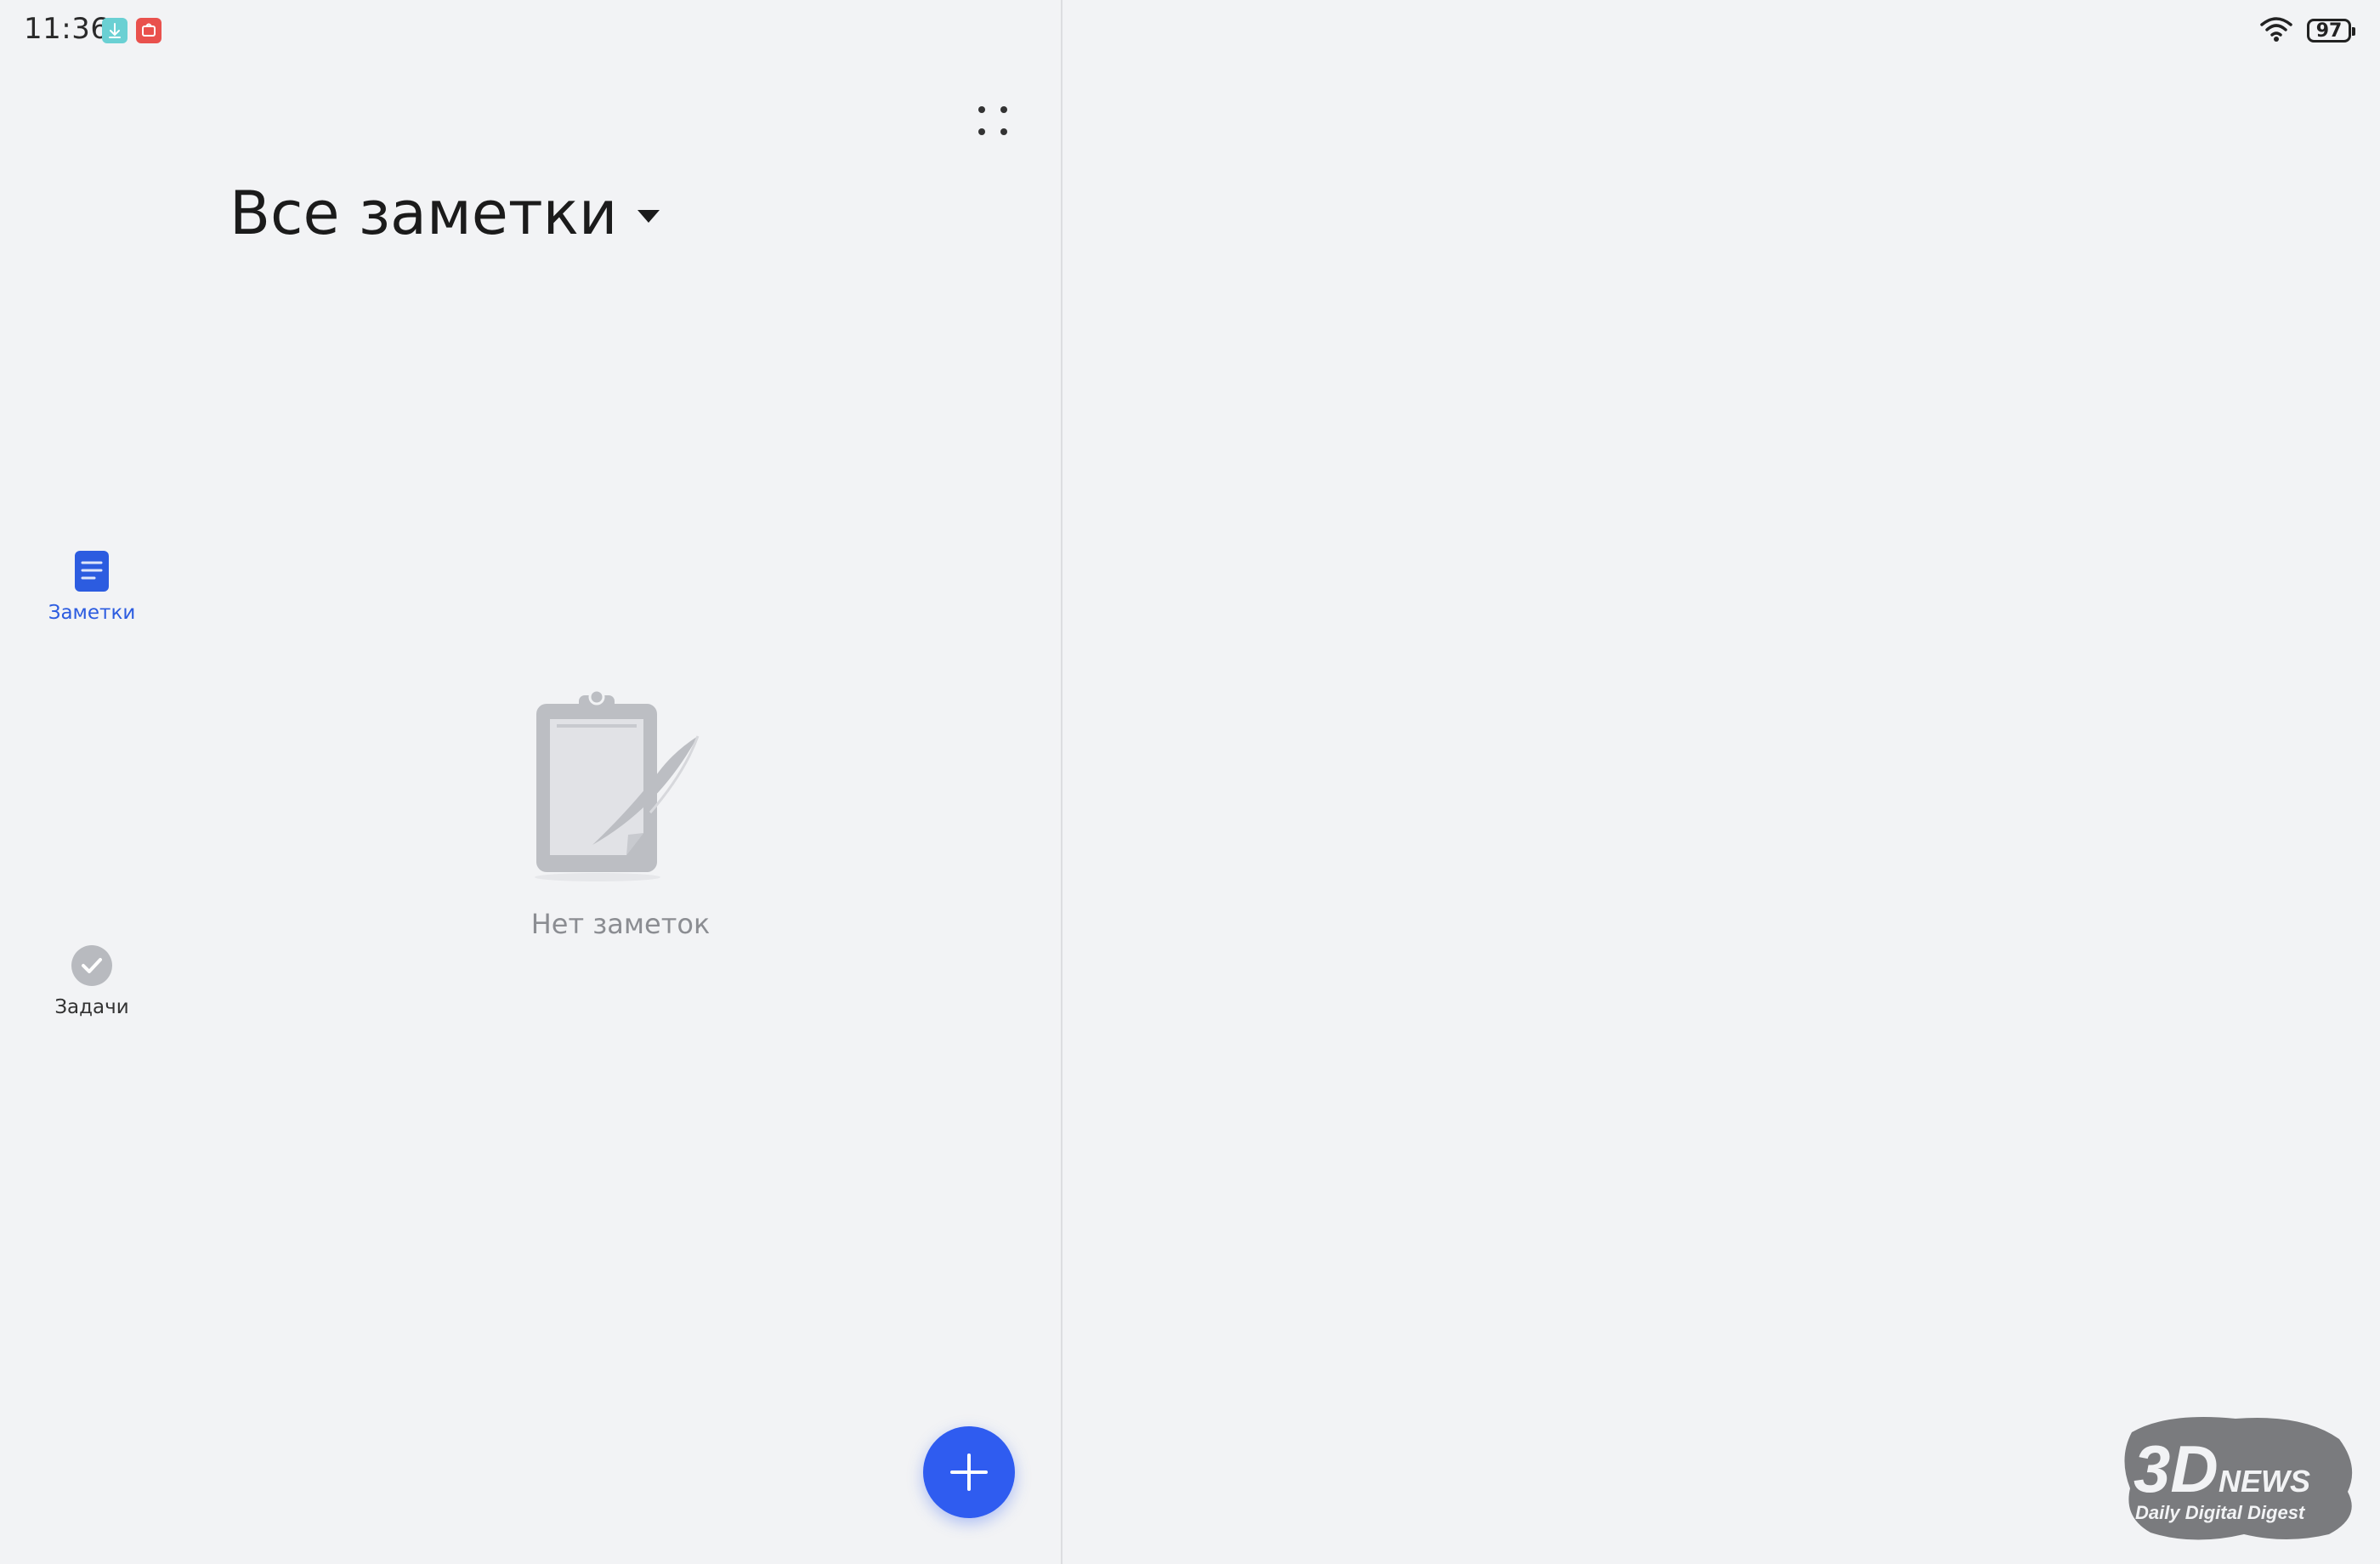 The height and width of the screenshot is (1564, 2380). Describe the element at coordinates (1061, 782) in the screenshot. I see `pane-divider` at that location.